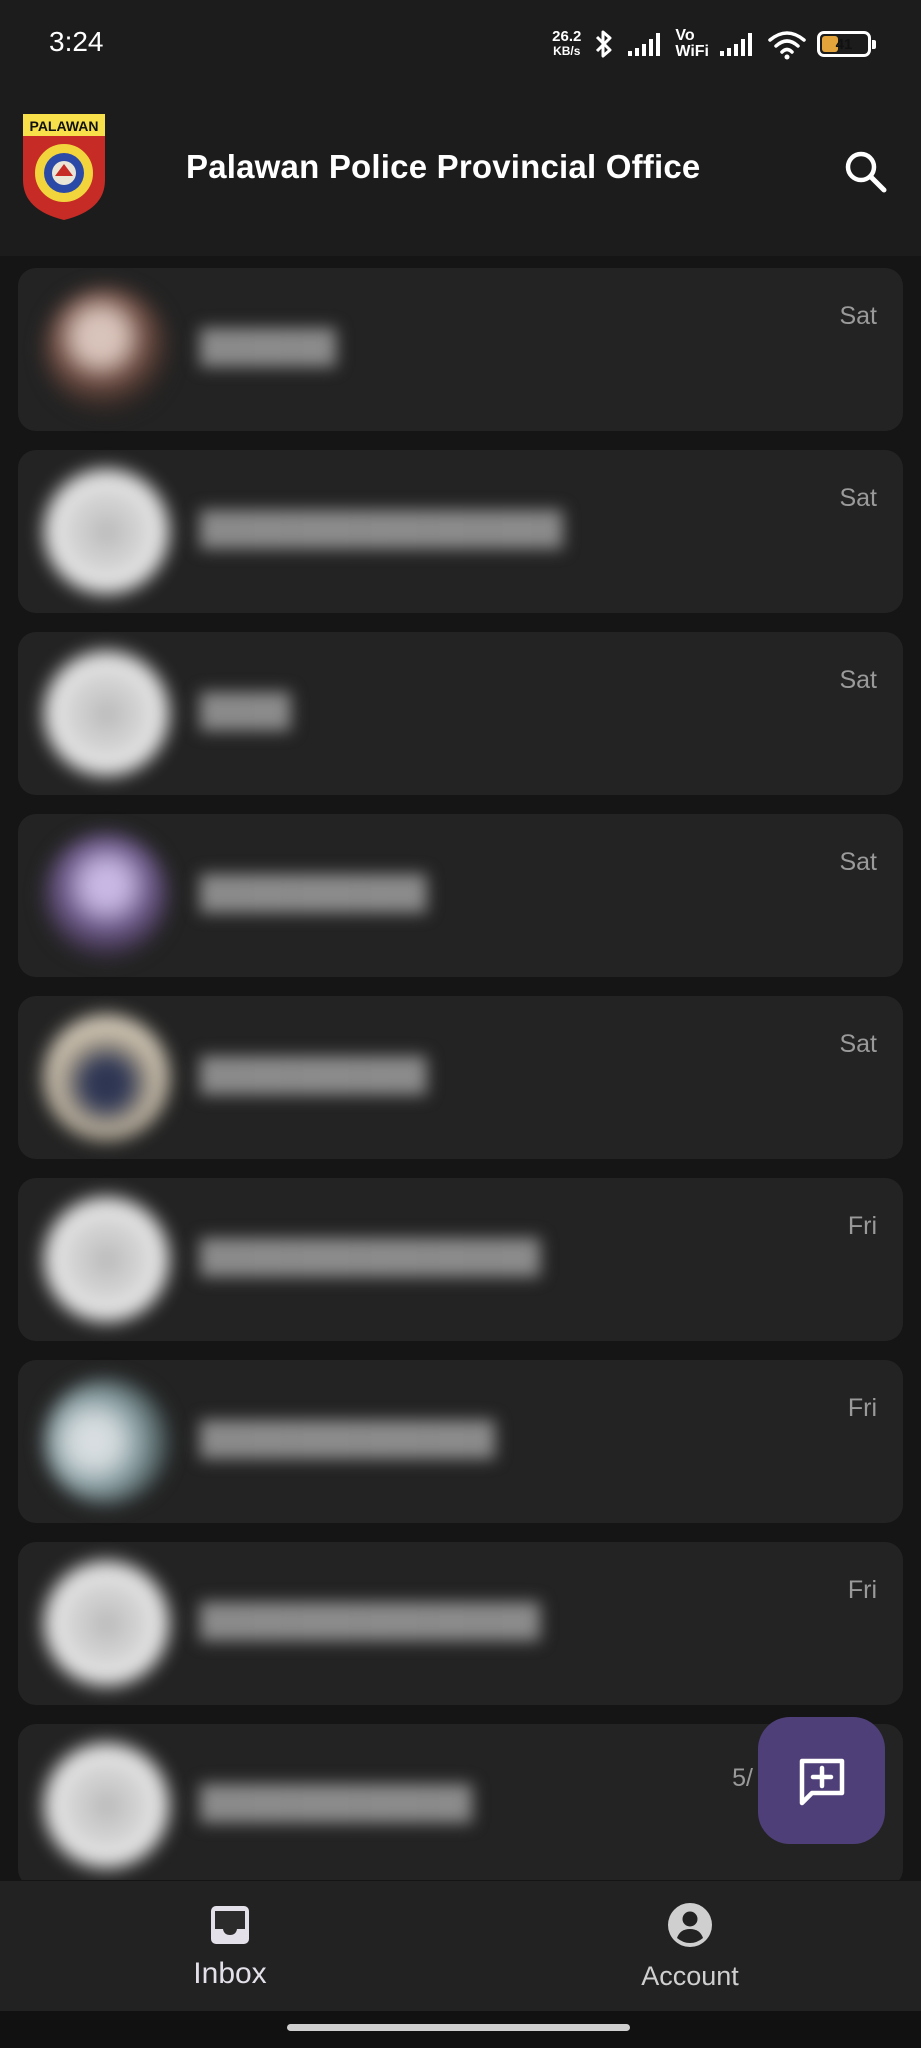 This screenshot has width=921, height=2048. What do you see at coordinates (230, 1946) in the screenshot?
I see `nav-tab-inbox: Inbox` at bounding box center [230, 1946].